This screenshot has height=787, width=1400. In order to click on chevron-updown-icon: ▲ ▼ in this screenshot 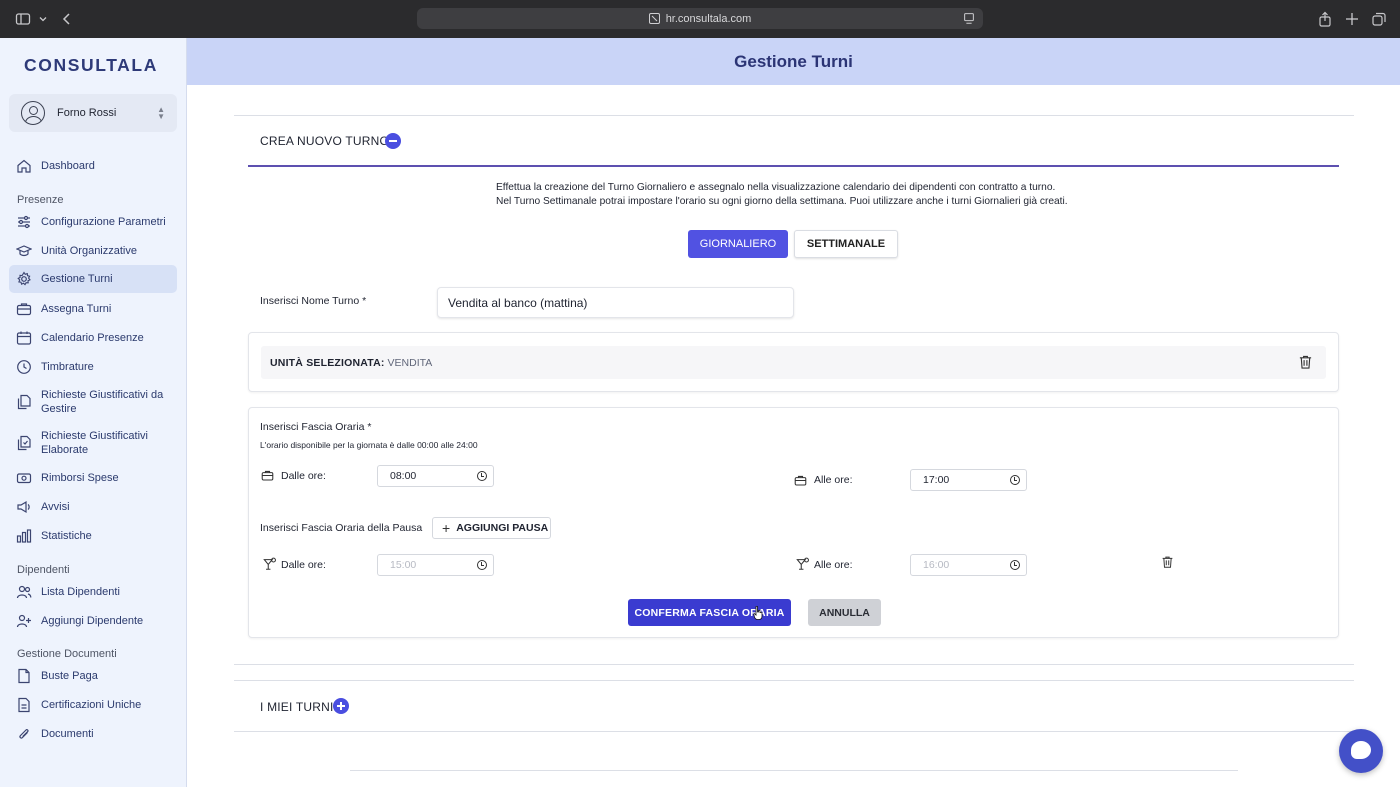, I will do `click(161, 113)`.